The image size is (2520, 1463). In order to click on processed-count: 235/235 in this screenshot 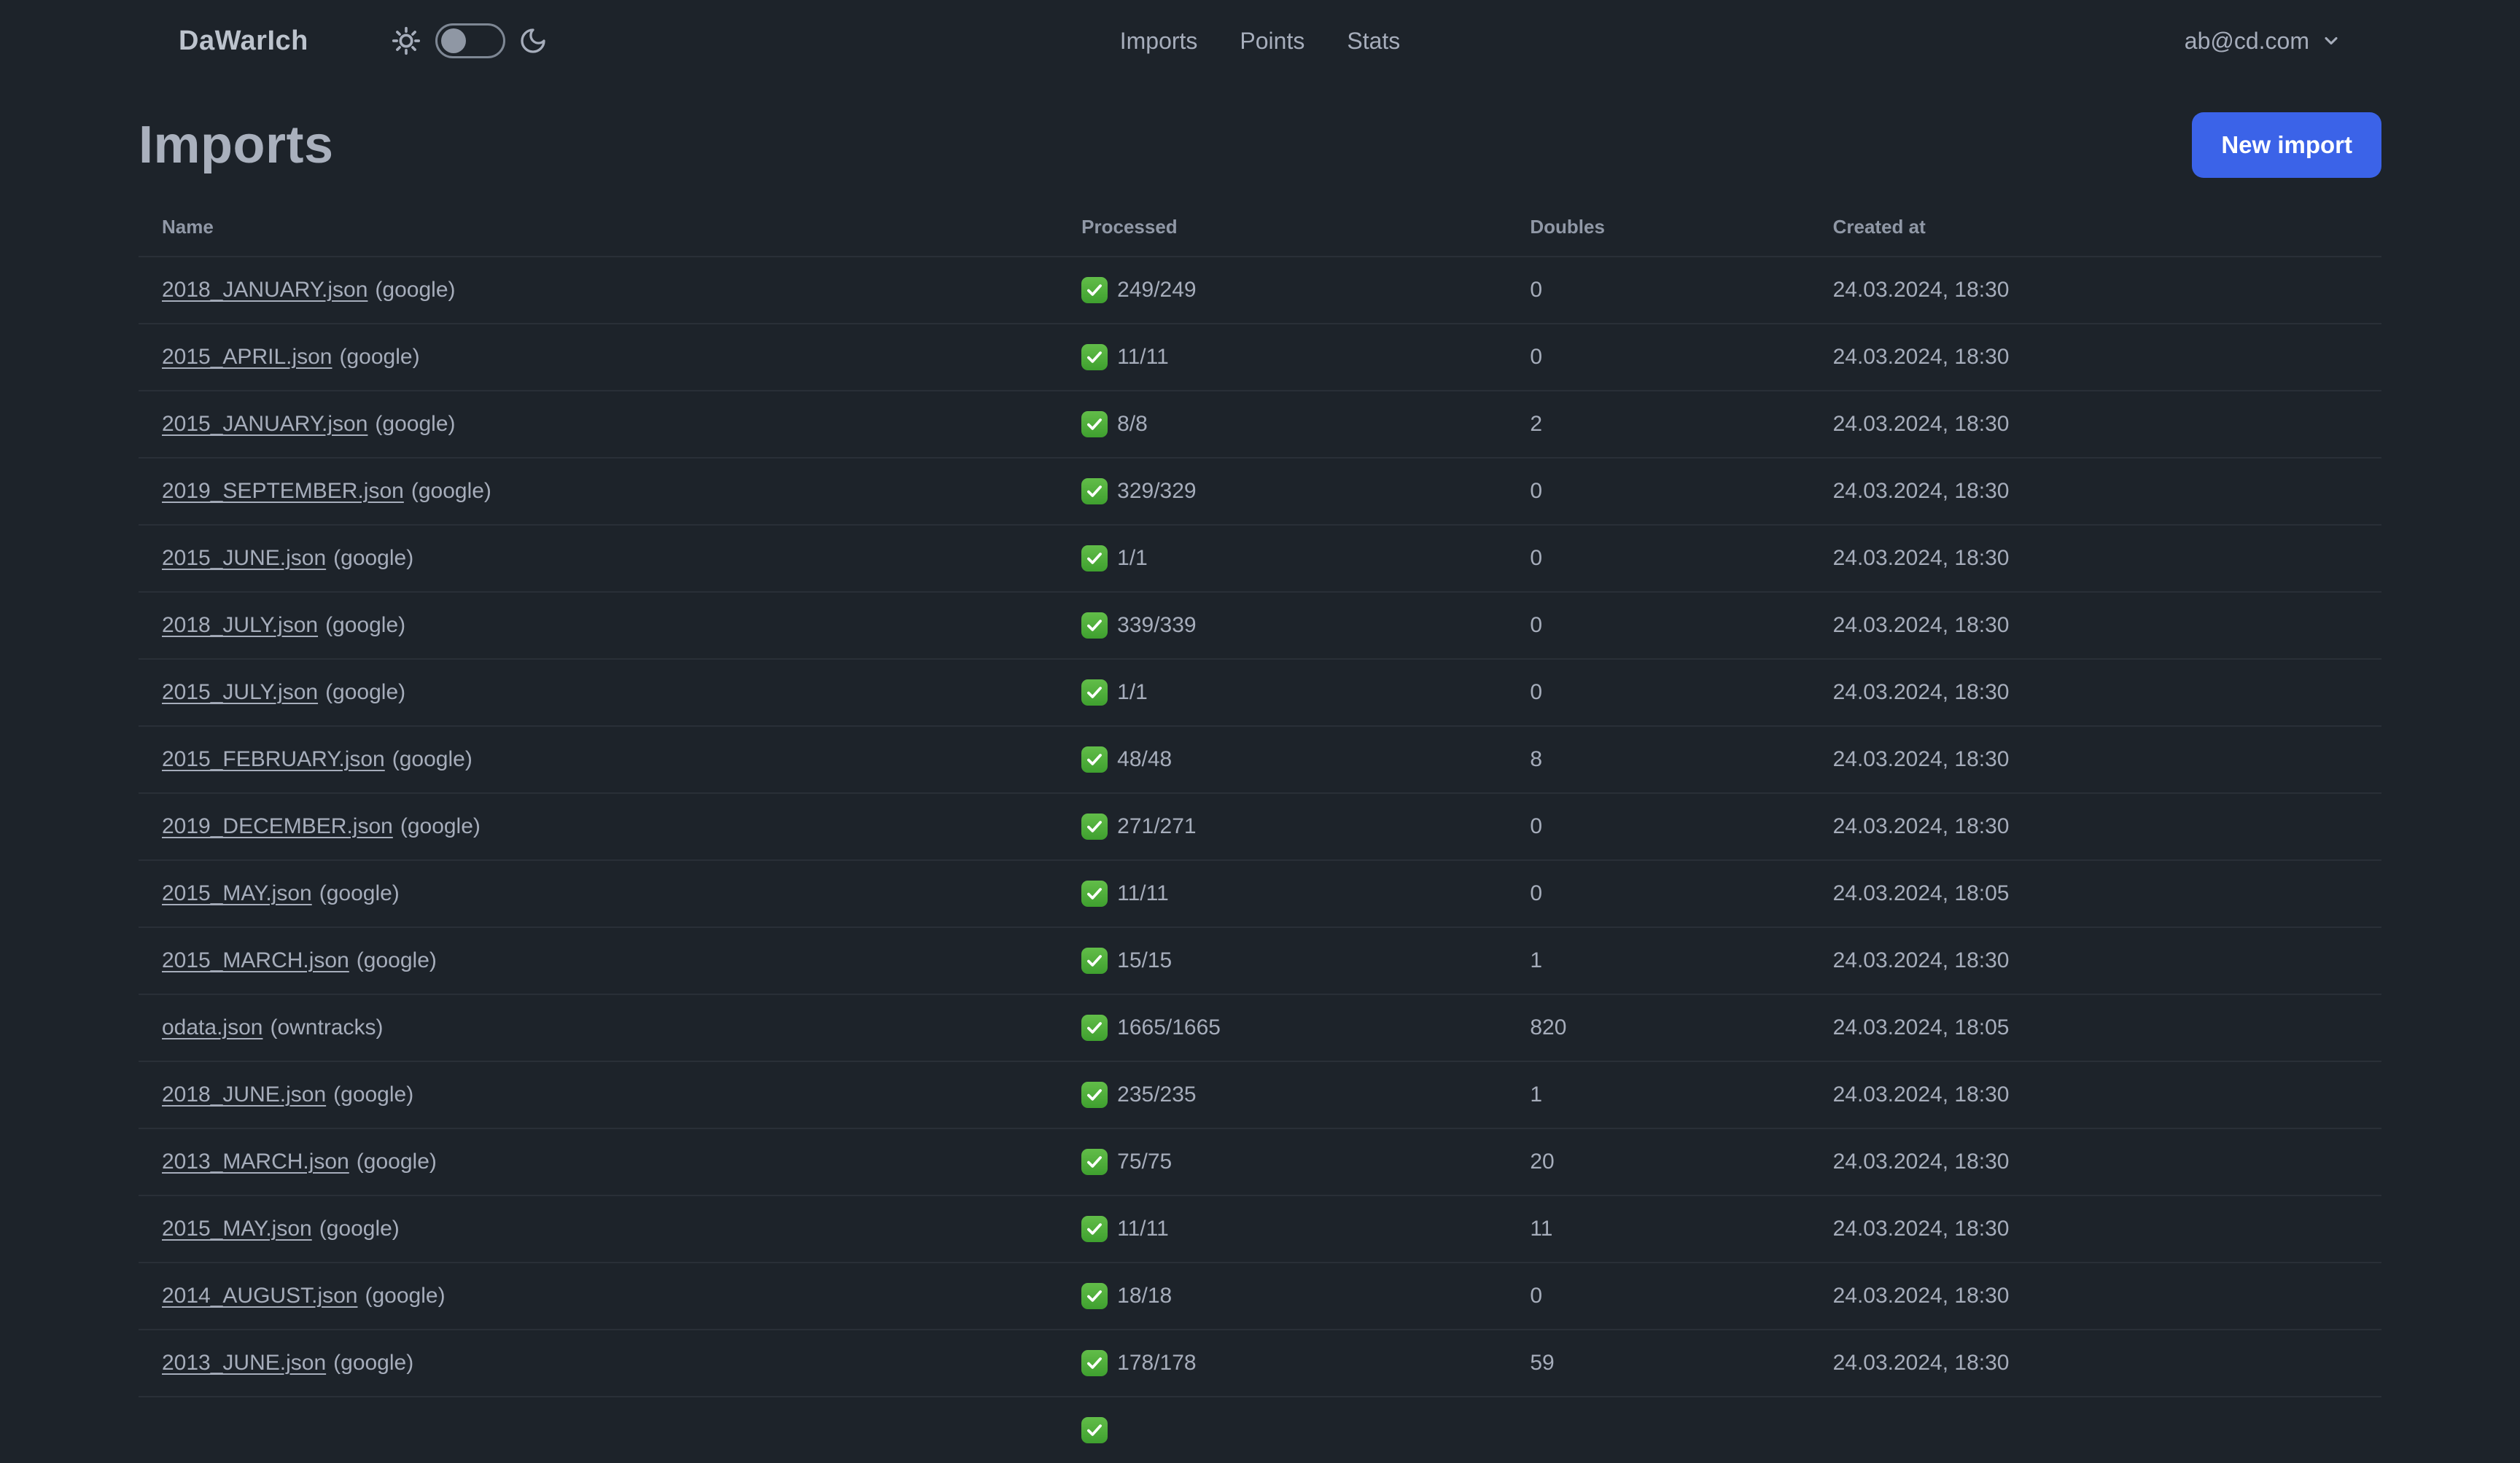, I will do `click(1157, 1094)`.